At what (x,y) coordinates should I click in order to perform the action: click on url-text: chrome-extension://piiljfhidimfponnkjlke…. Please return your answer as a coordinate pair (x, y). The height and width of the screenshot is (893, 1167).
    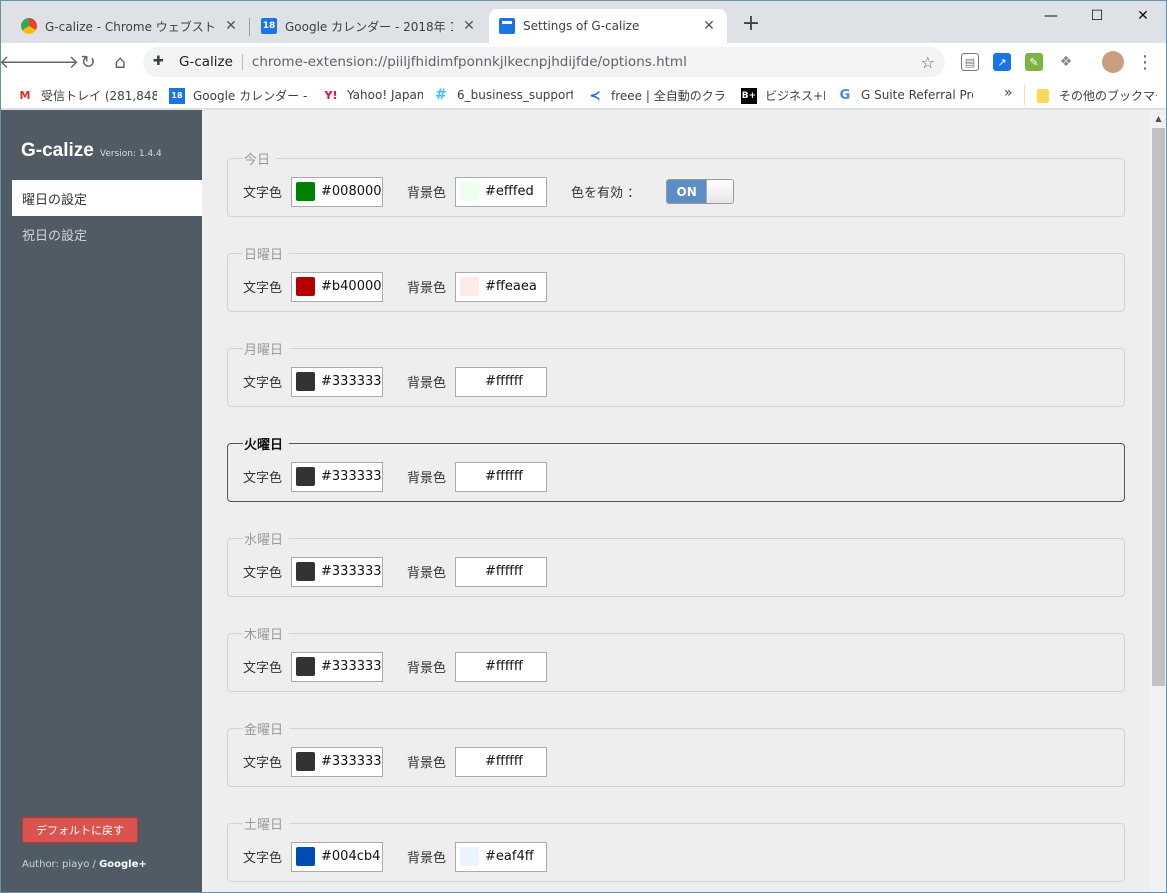
    Looking at the image, I should click on (469, 62).